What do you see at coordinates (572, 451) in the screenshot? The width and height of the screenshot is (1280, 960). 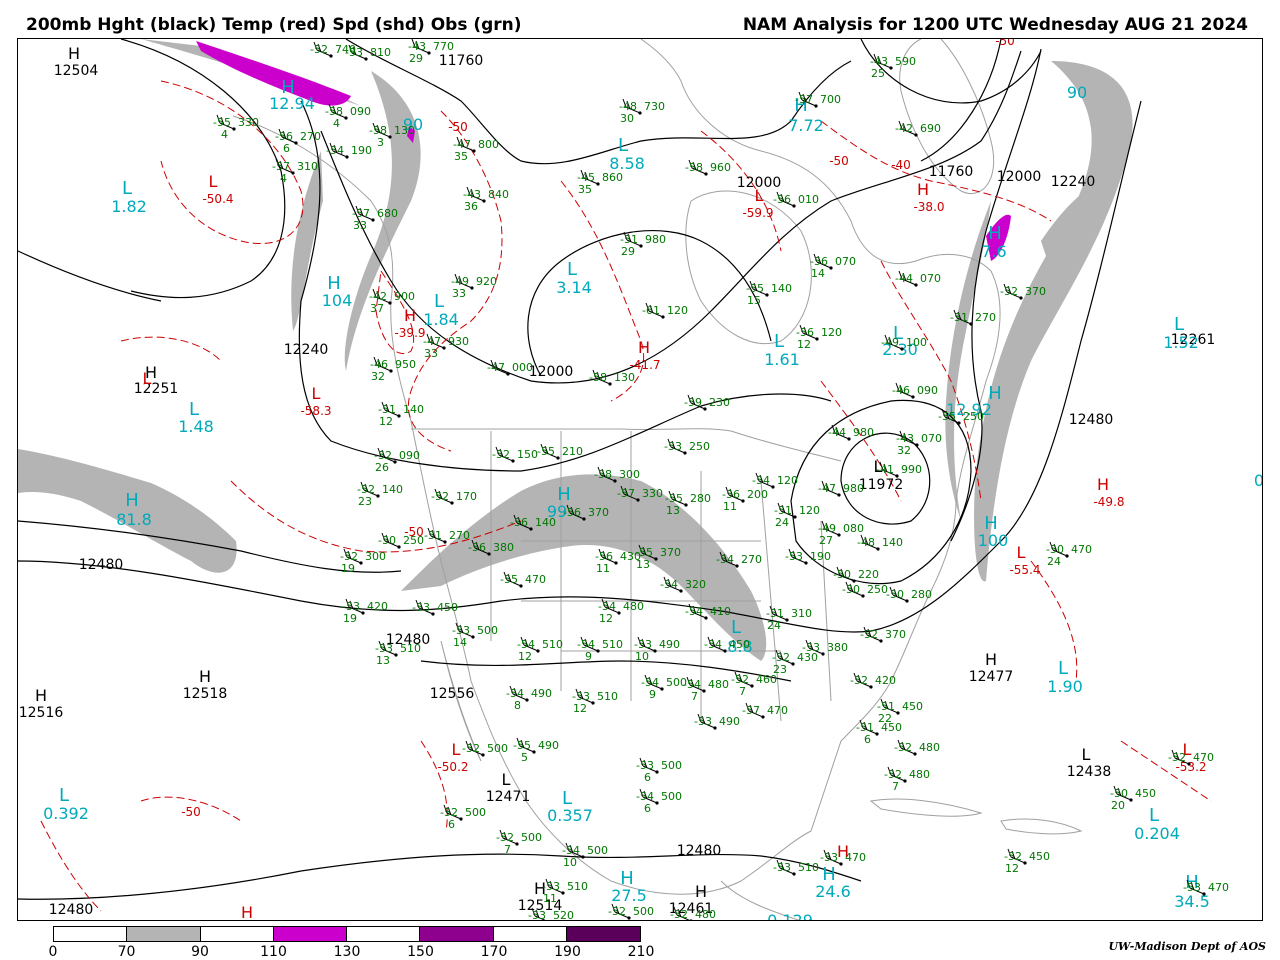 I see `station-height: 210` at bounding box center [572, 451].